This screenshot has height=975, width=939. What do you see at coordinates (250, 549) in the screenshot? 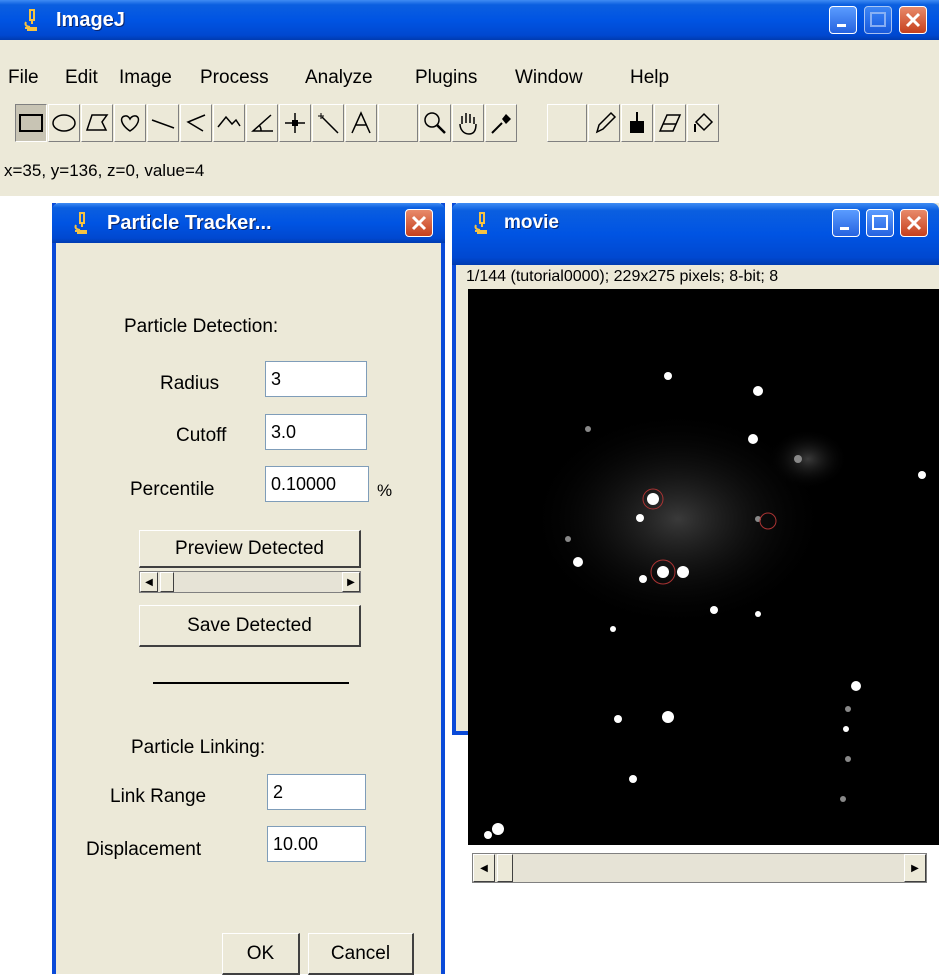
I see `preview-detected-button: Preview Detected` at bounding box center [250, 549].